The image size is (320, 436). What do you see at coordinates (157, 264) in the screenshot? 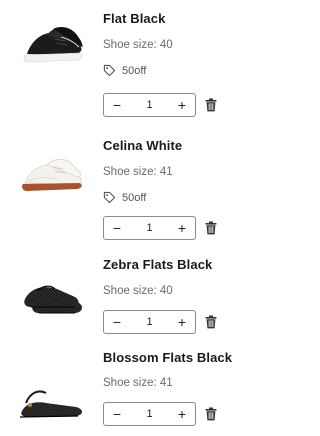
I see `product-name: Zebra Flats Black` at bounding box center [157, 264].